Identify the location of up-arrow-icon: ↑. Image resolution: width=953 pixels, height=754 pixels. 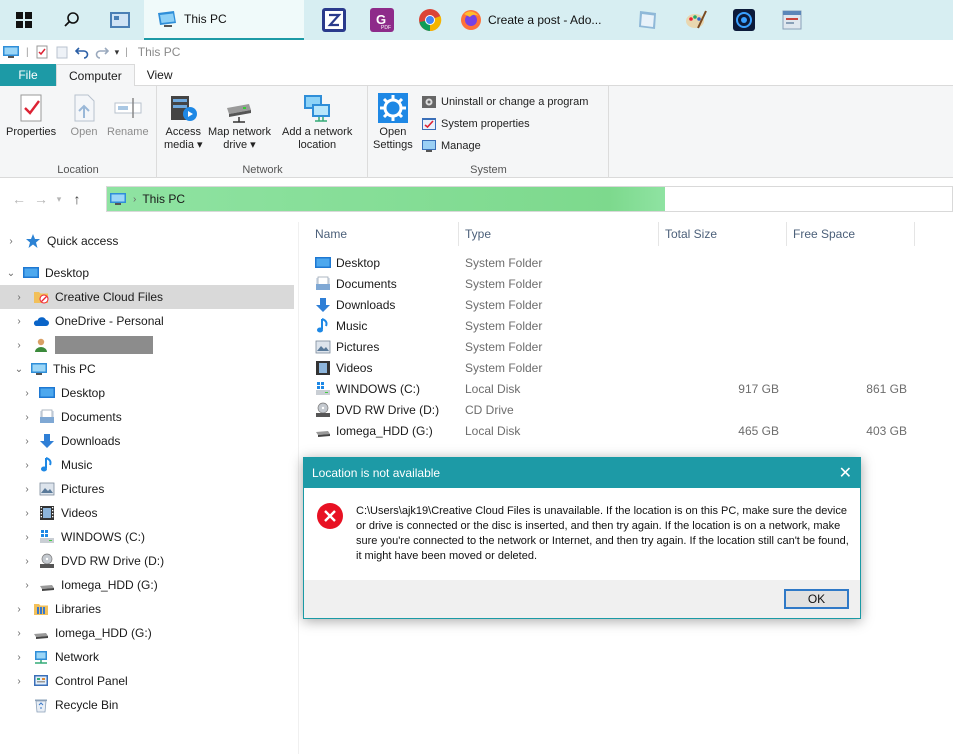
(77, 199).